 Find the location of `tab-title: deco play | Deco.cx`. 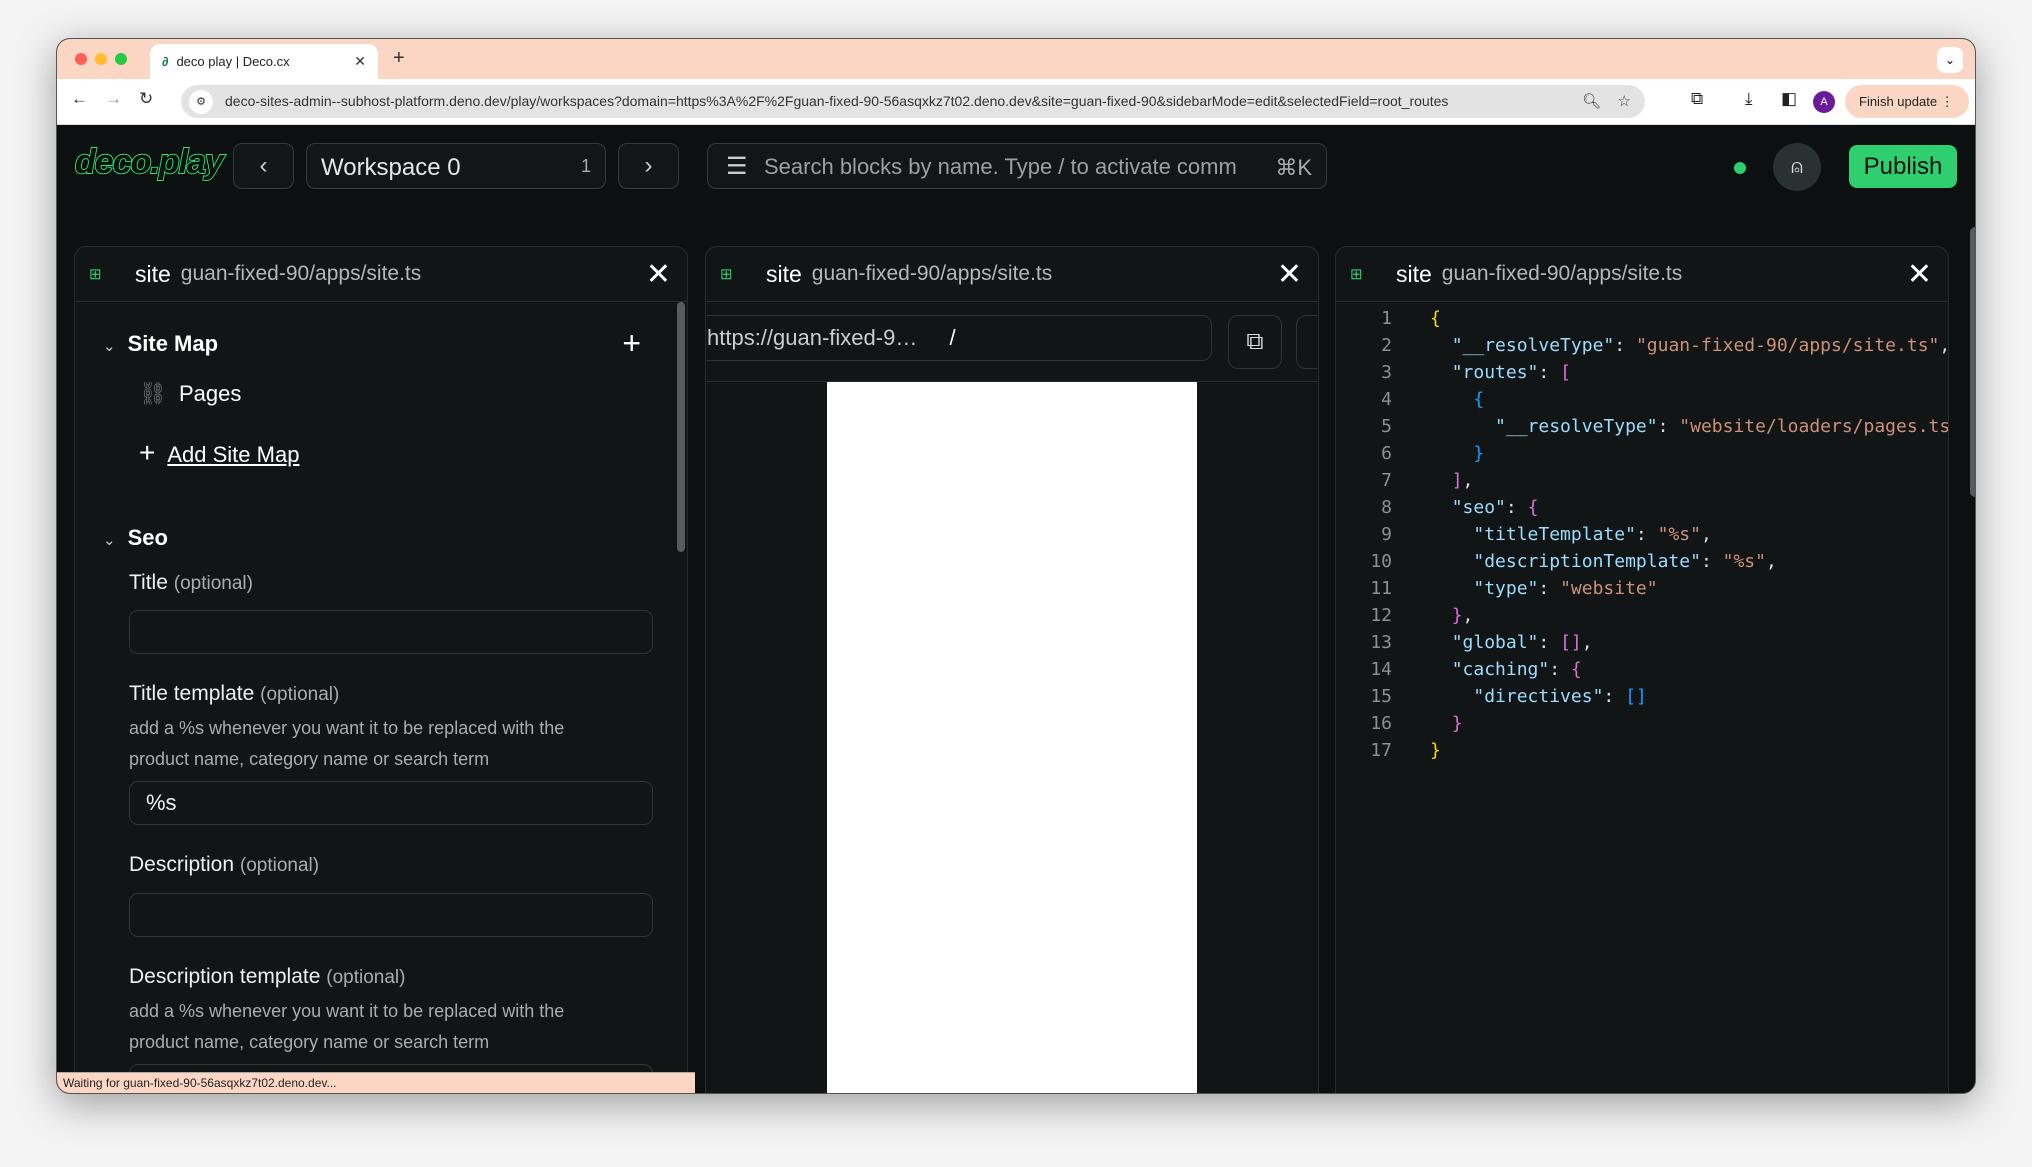

tab-title: deco play | Deco.cx is located at coordinates (233, 61).